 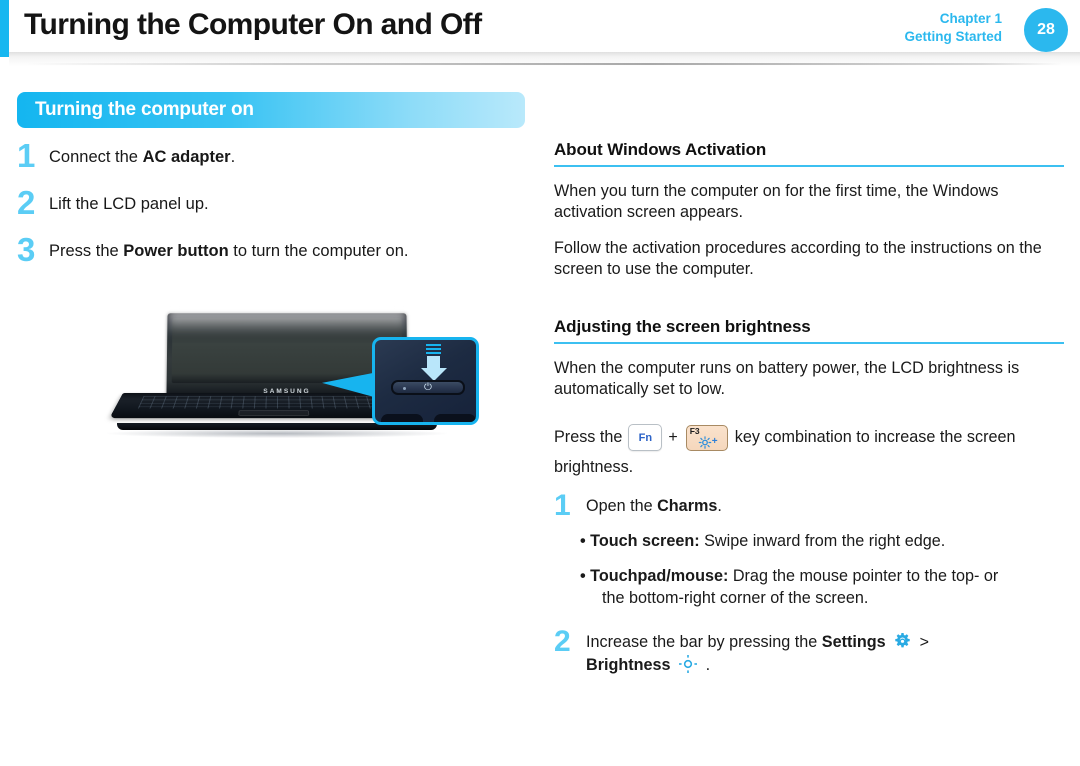 What do you see at coordinates (287, 322) in the screenshot?
I see `laptop-lid-glare` at bounding box center [287, 322].